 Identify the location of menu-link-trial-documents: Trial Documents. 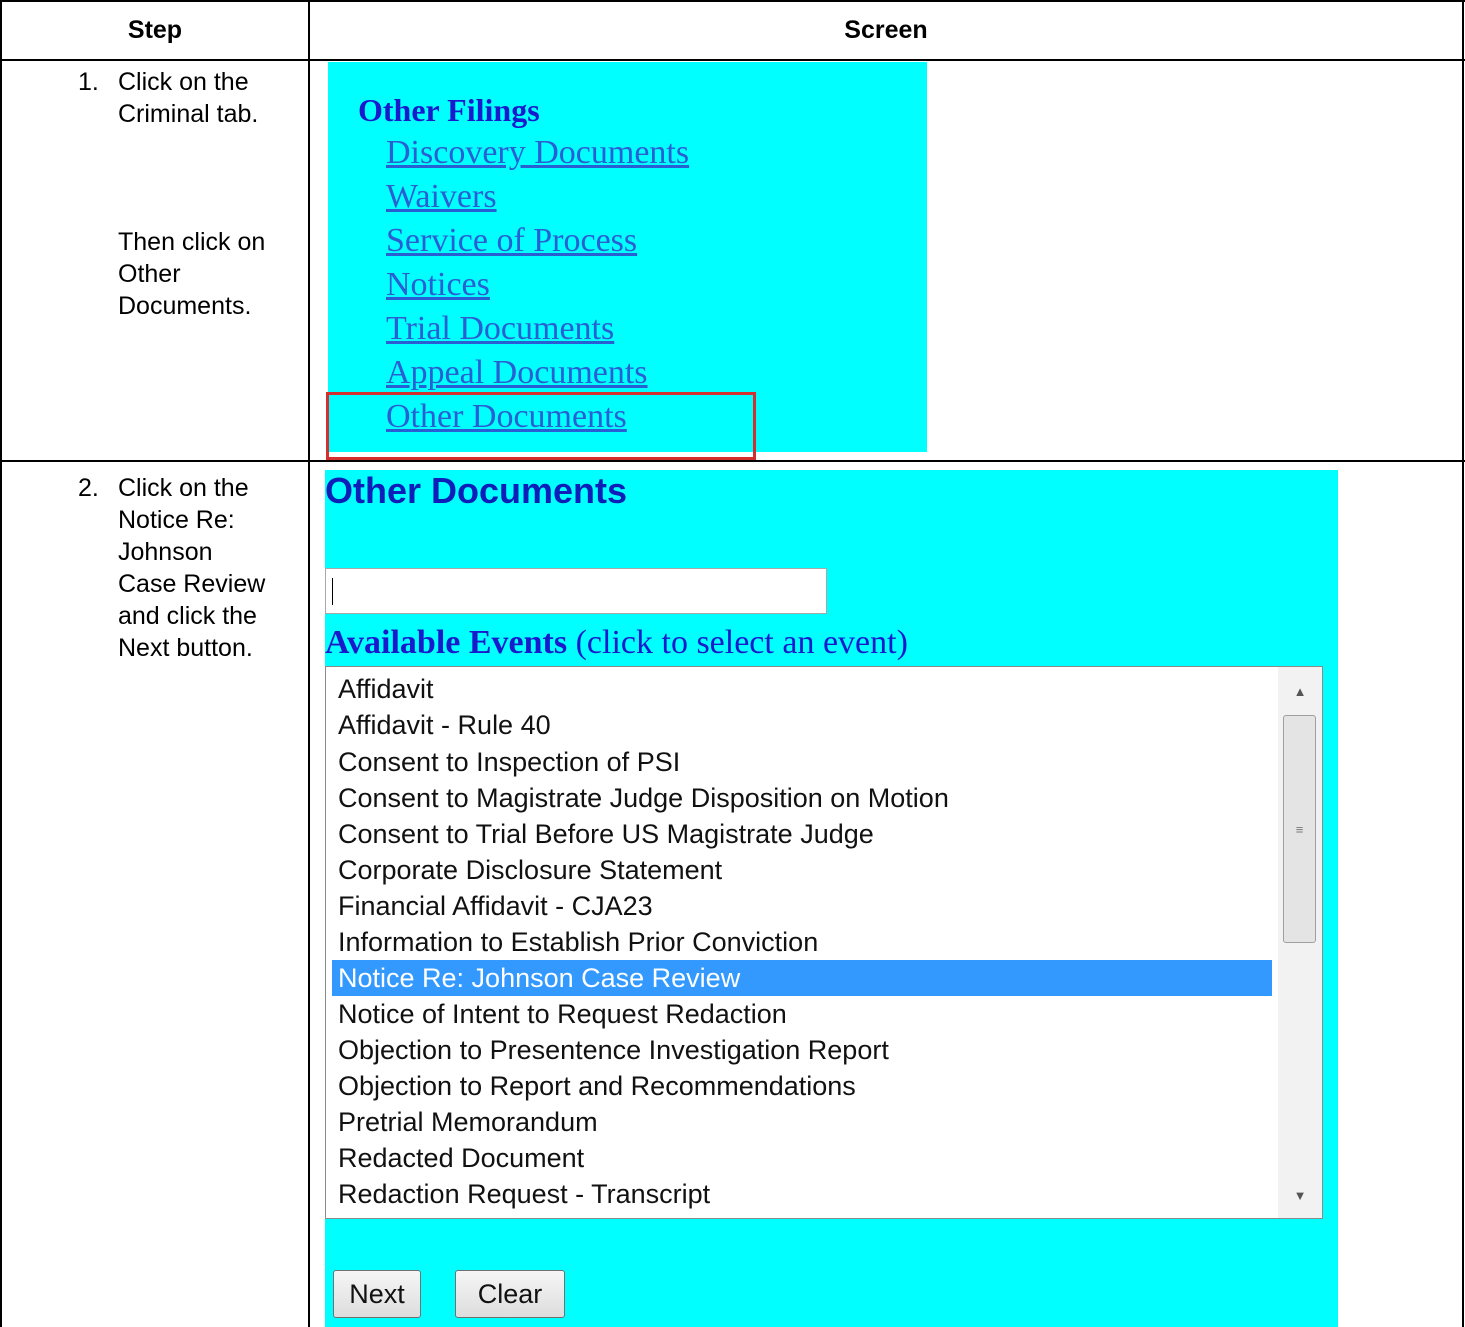
(500, 329).